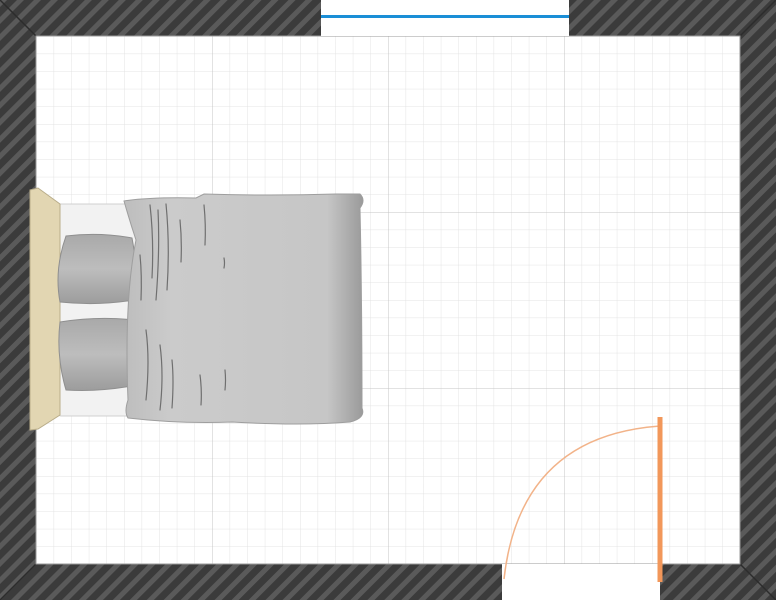 This screenshot has height=600, width=776. I want to click on door-opening, so click(581, 582).